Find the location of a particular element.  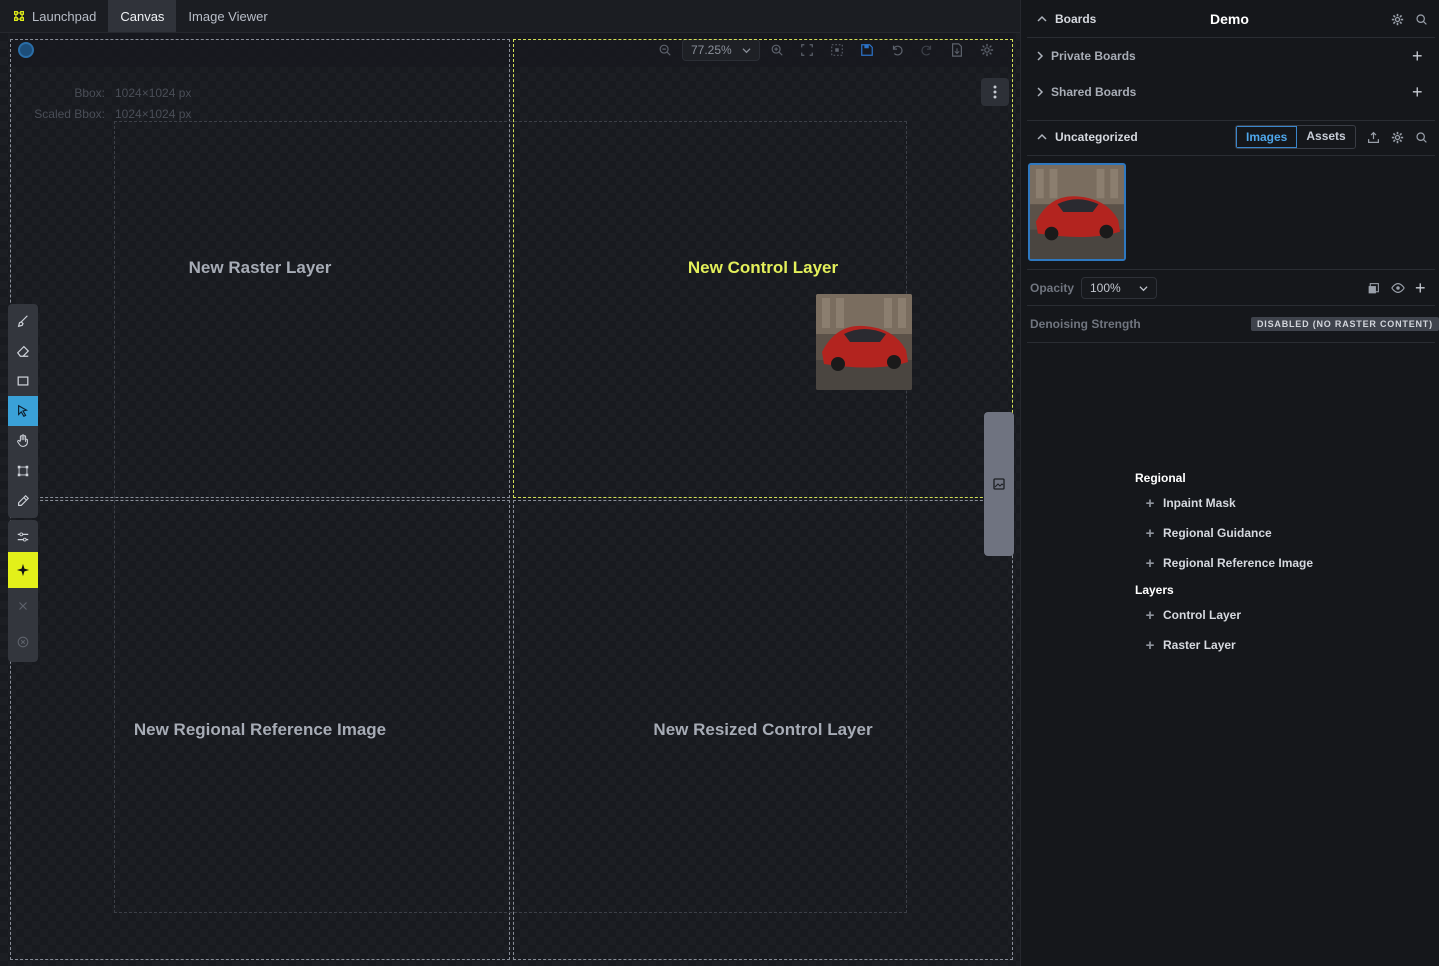

brush-icon is located at coordinates (22, 321).